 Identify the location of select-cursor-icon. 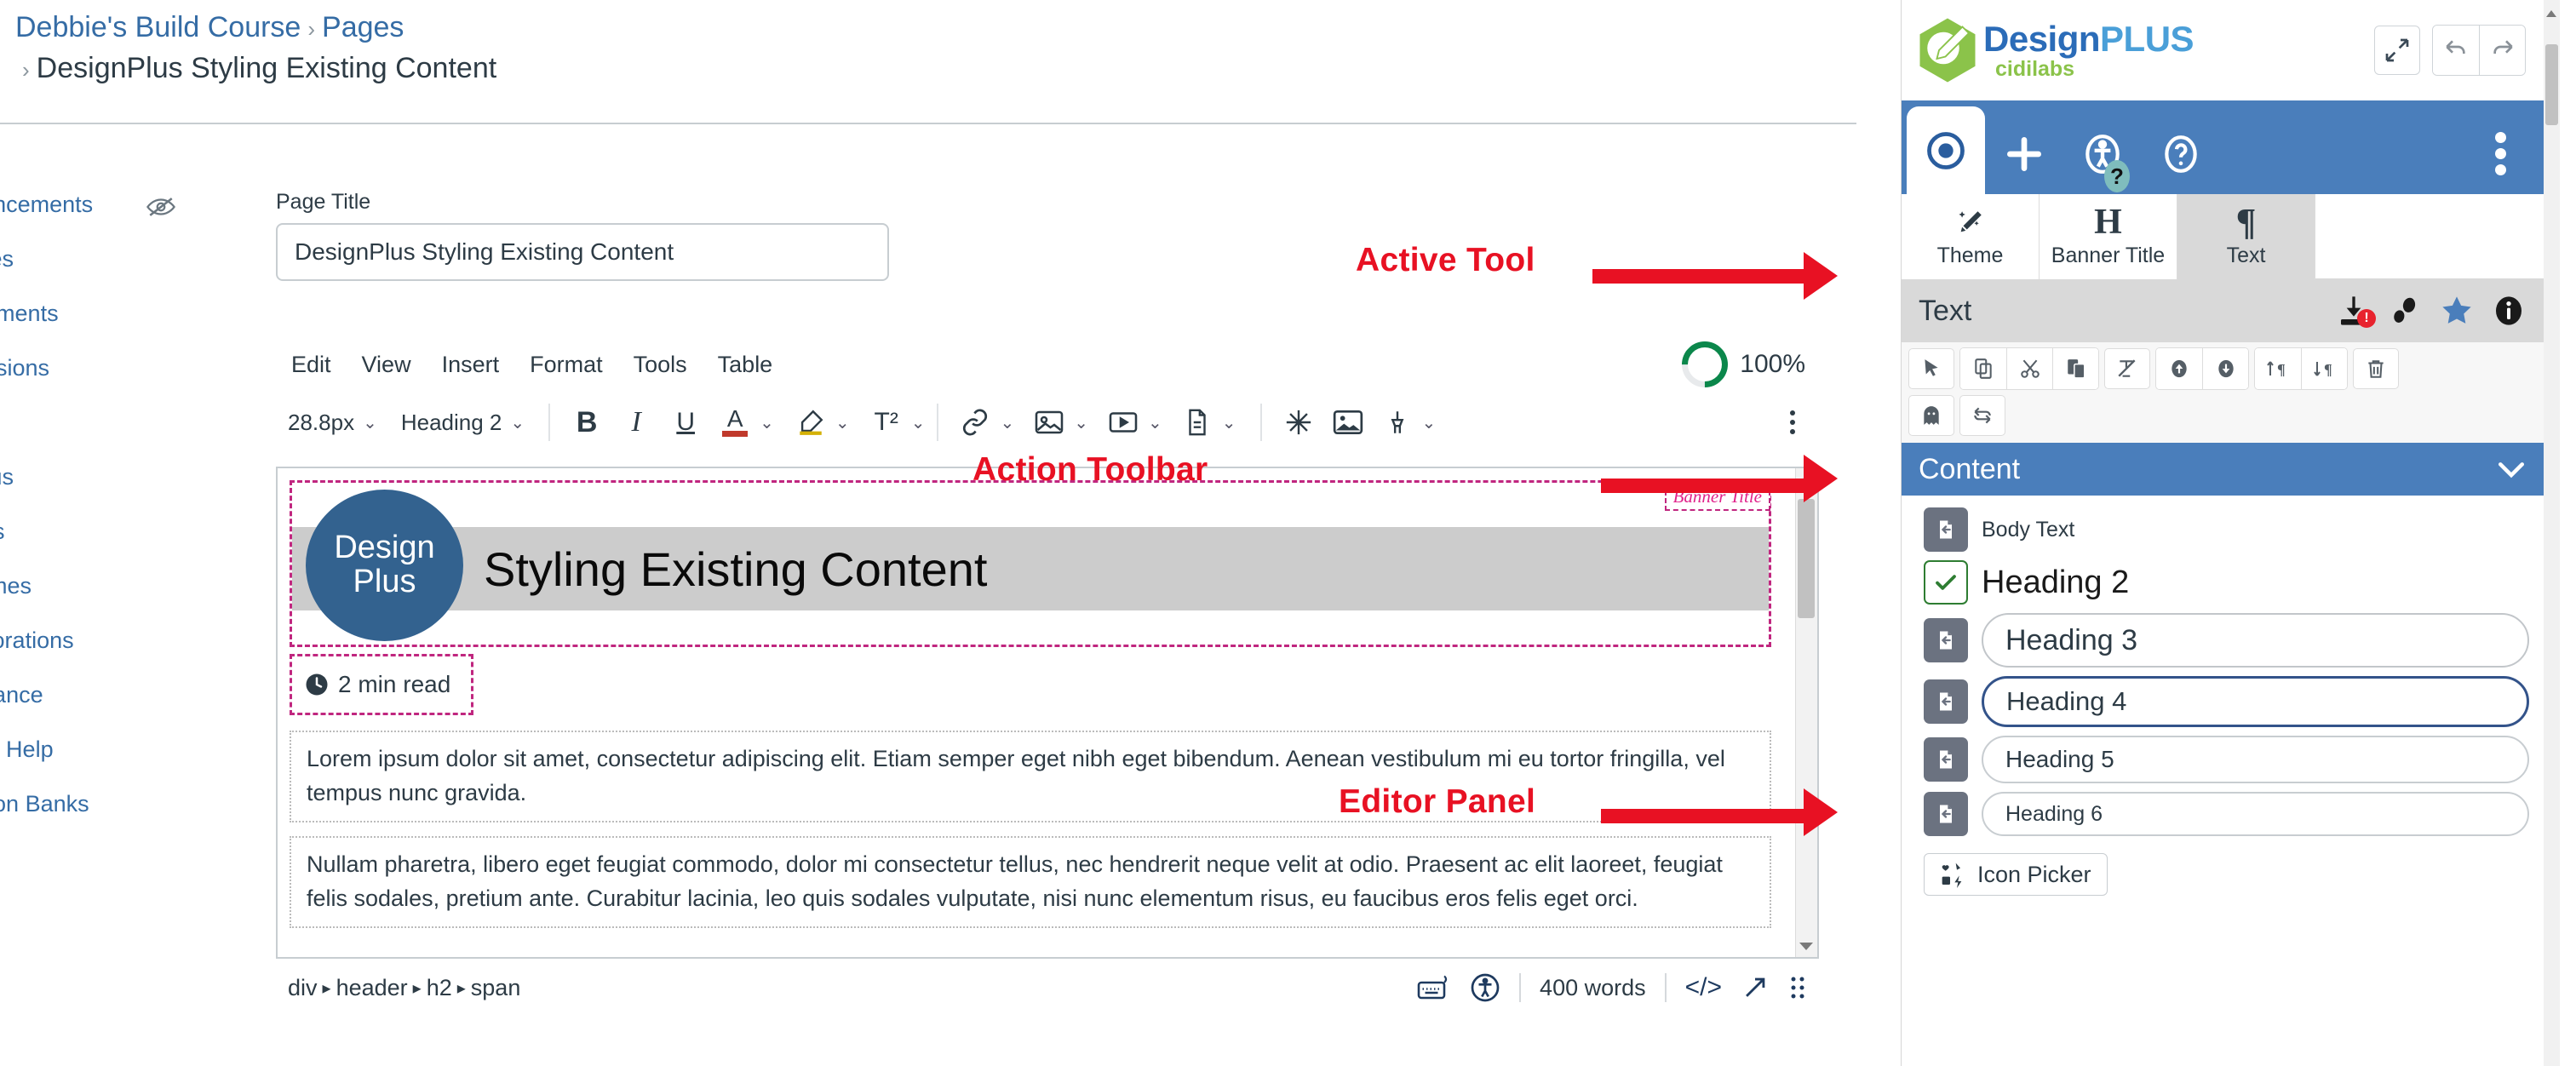
(1931, 368).